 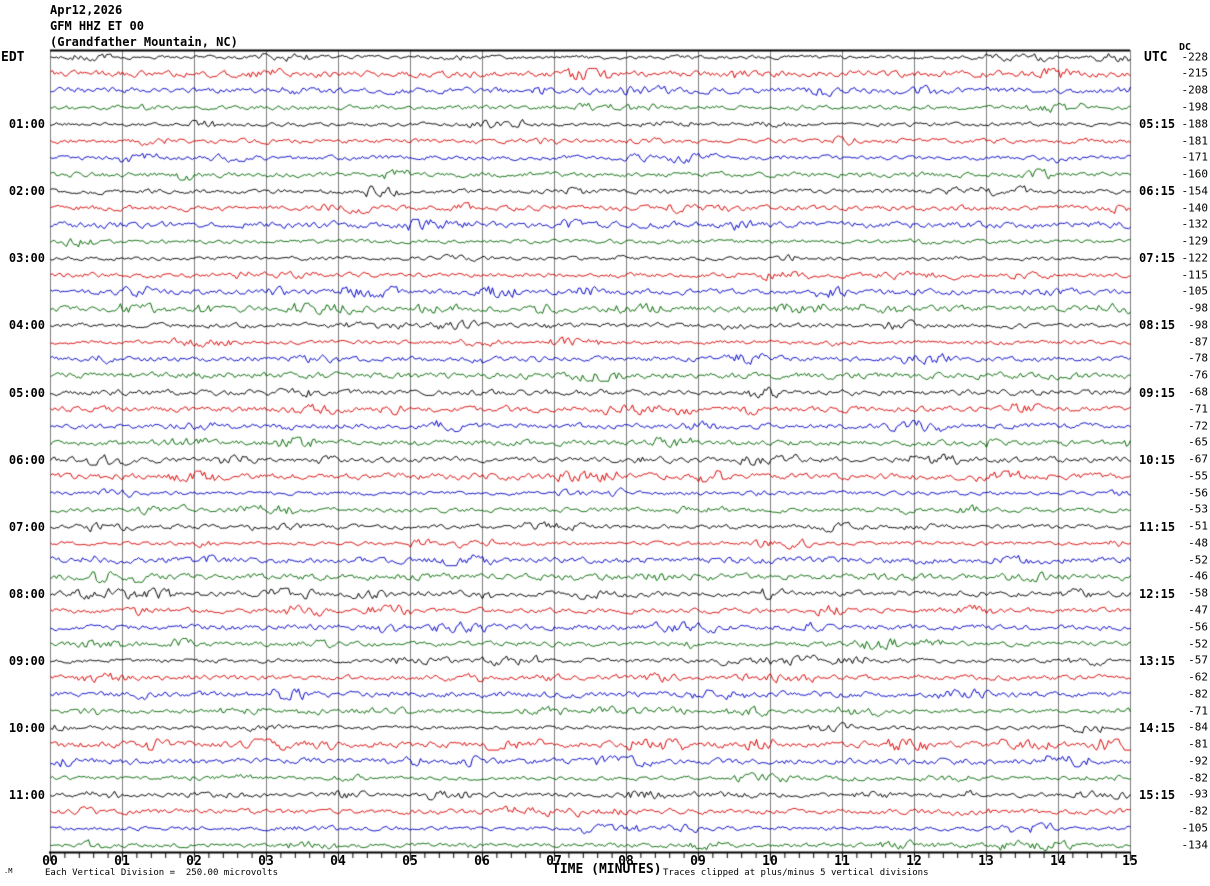 What do you see at coordinates (1198, 459) in the screenshot?
I see `dc-offset-value: -67` at bounding box center [1198, 459].